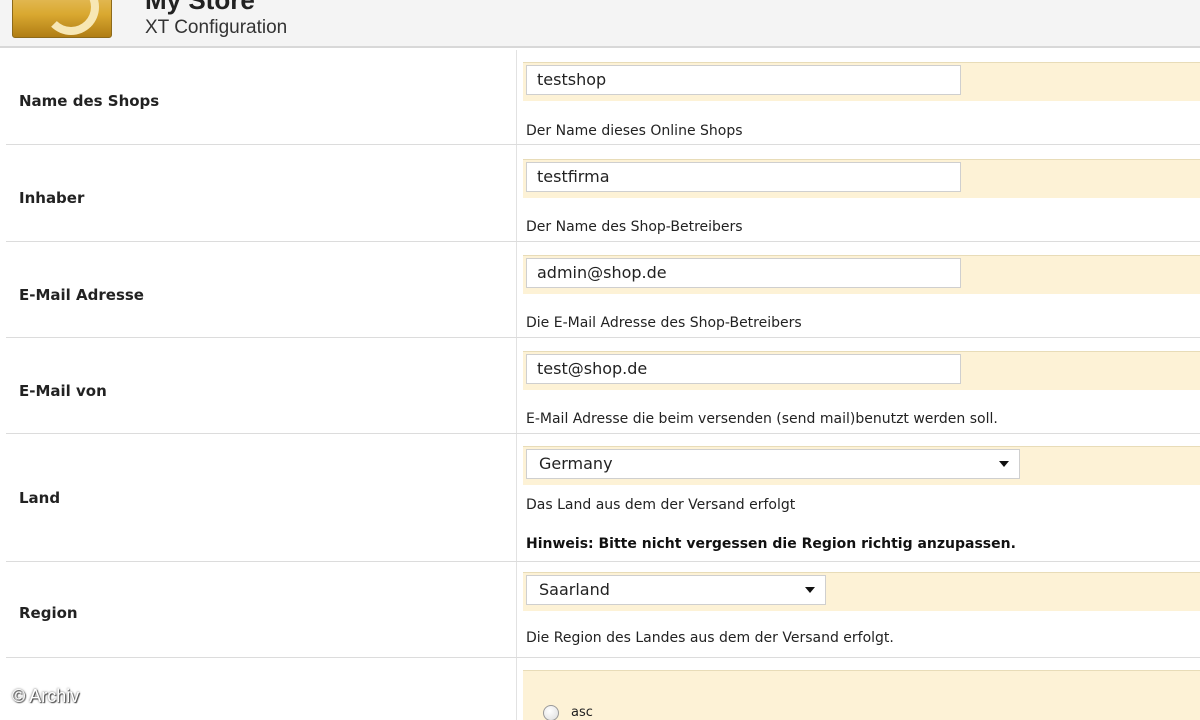 This screenshot has width=1200, height=720. What do you see at coordinates (40, 498) in the screenshot?
I see `country-label: Land` at bounding box center [40, 498].